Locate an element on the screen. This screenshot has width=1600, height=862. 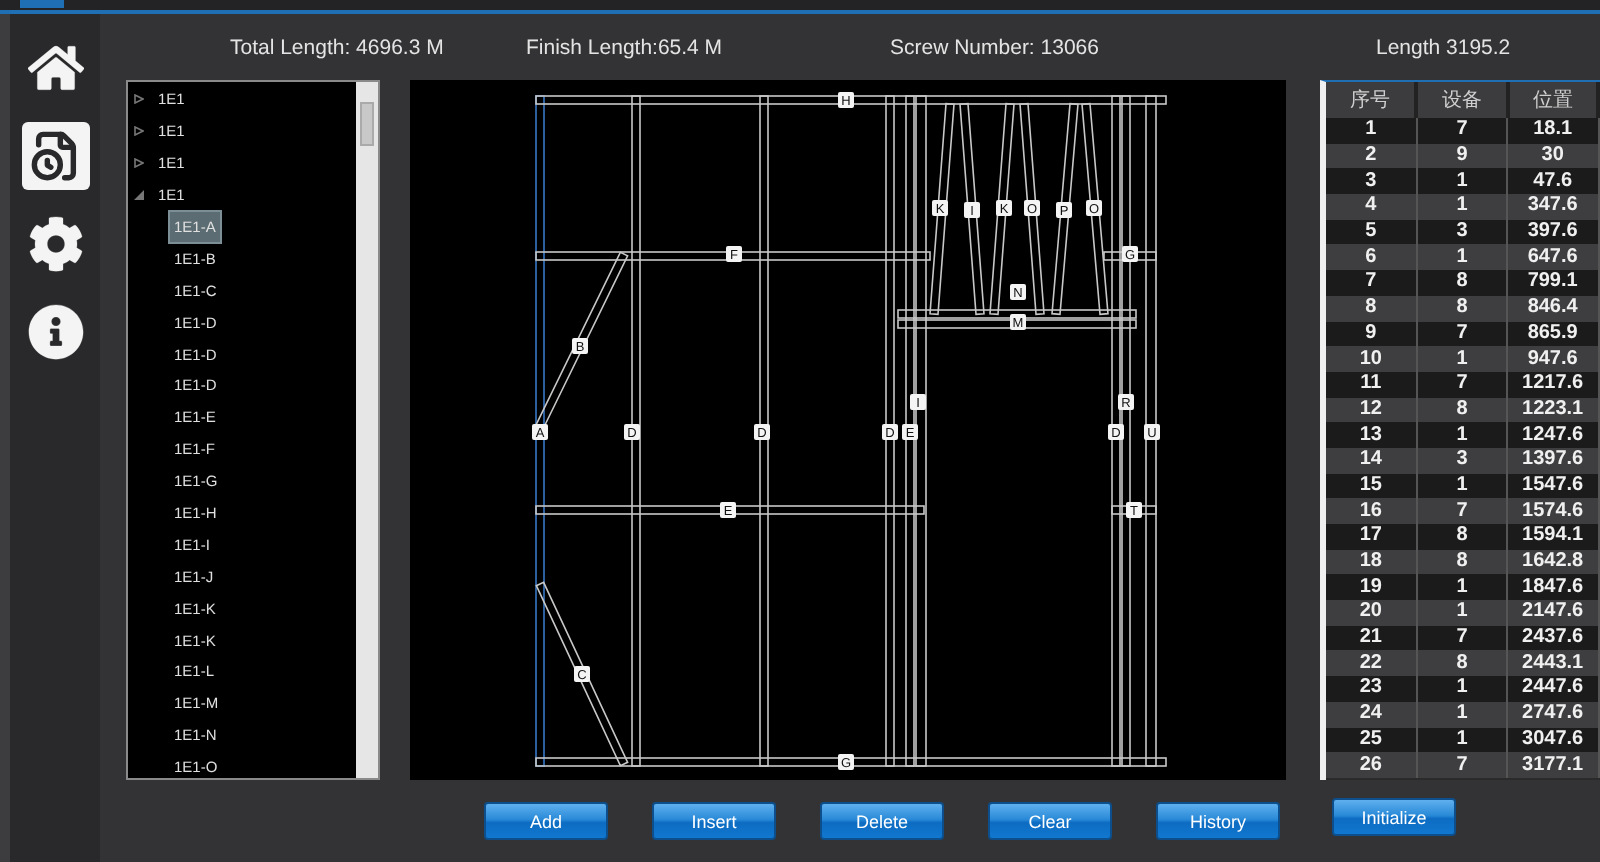
table-cell: 16 is located at coordinates (1371, 511).